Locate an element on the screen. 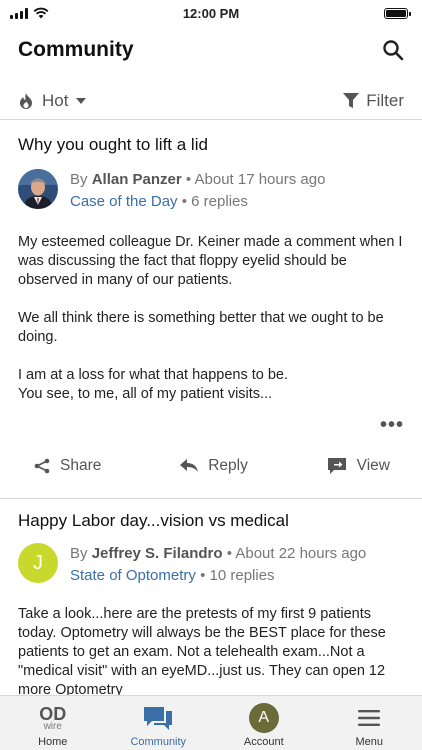 Image resolution: width=422 pixels, height=750 pixels. tab-menu: Menu is located at coordinates (369, 723).